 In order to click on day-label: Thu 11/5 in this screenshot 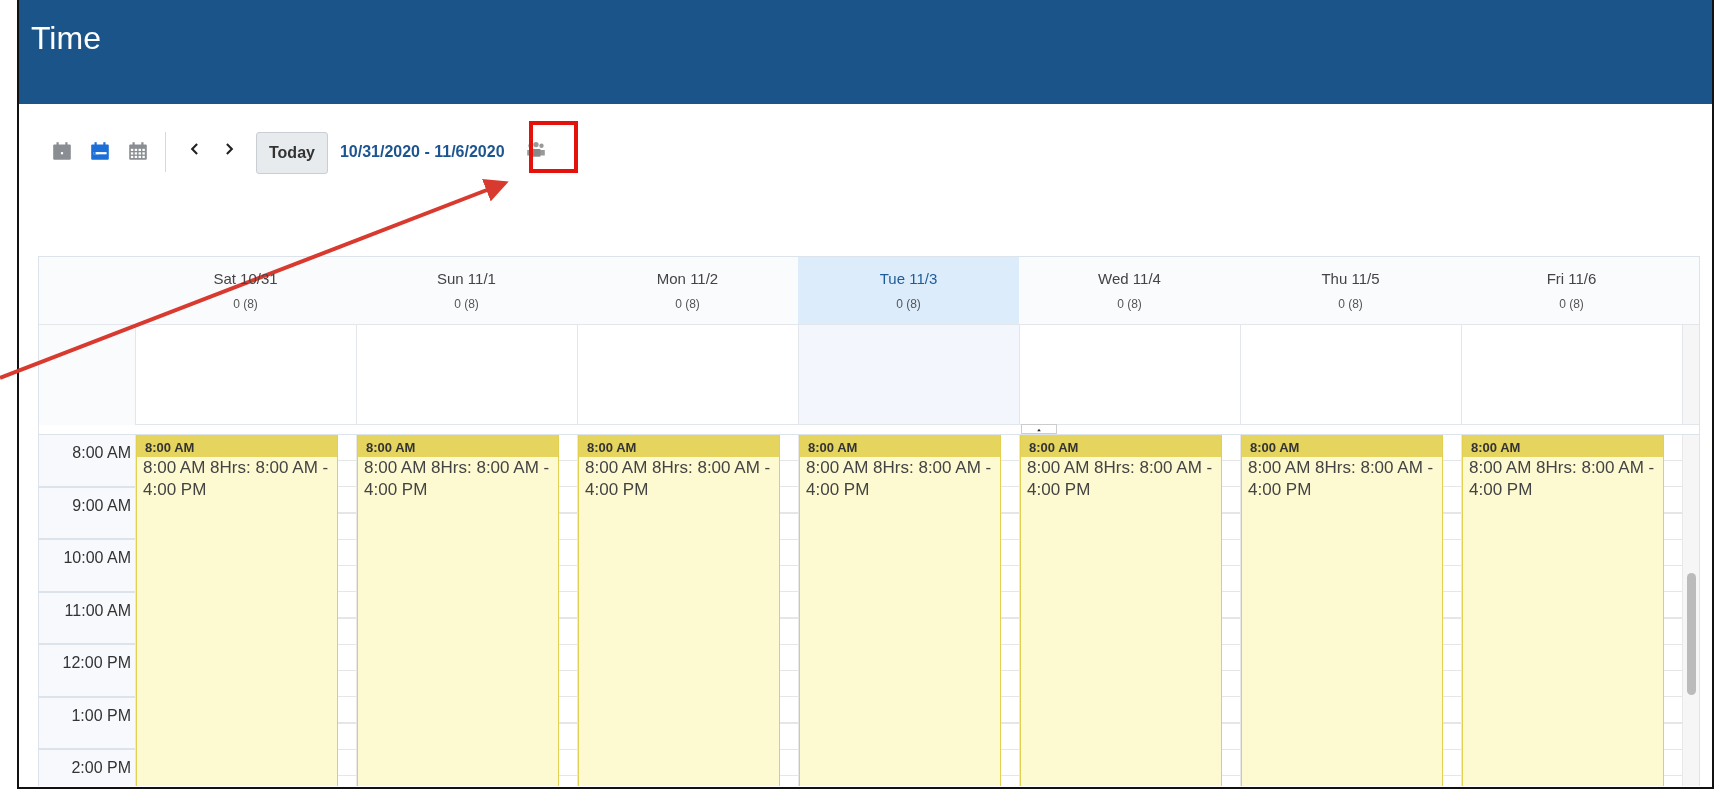, I will do `click(1350, 279)`.